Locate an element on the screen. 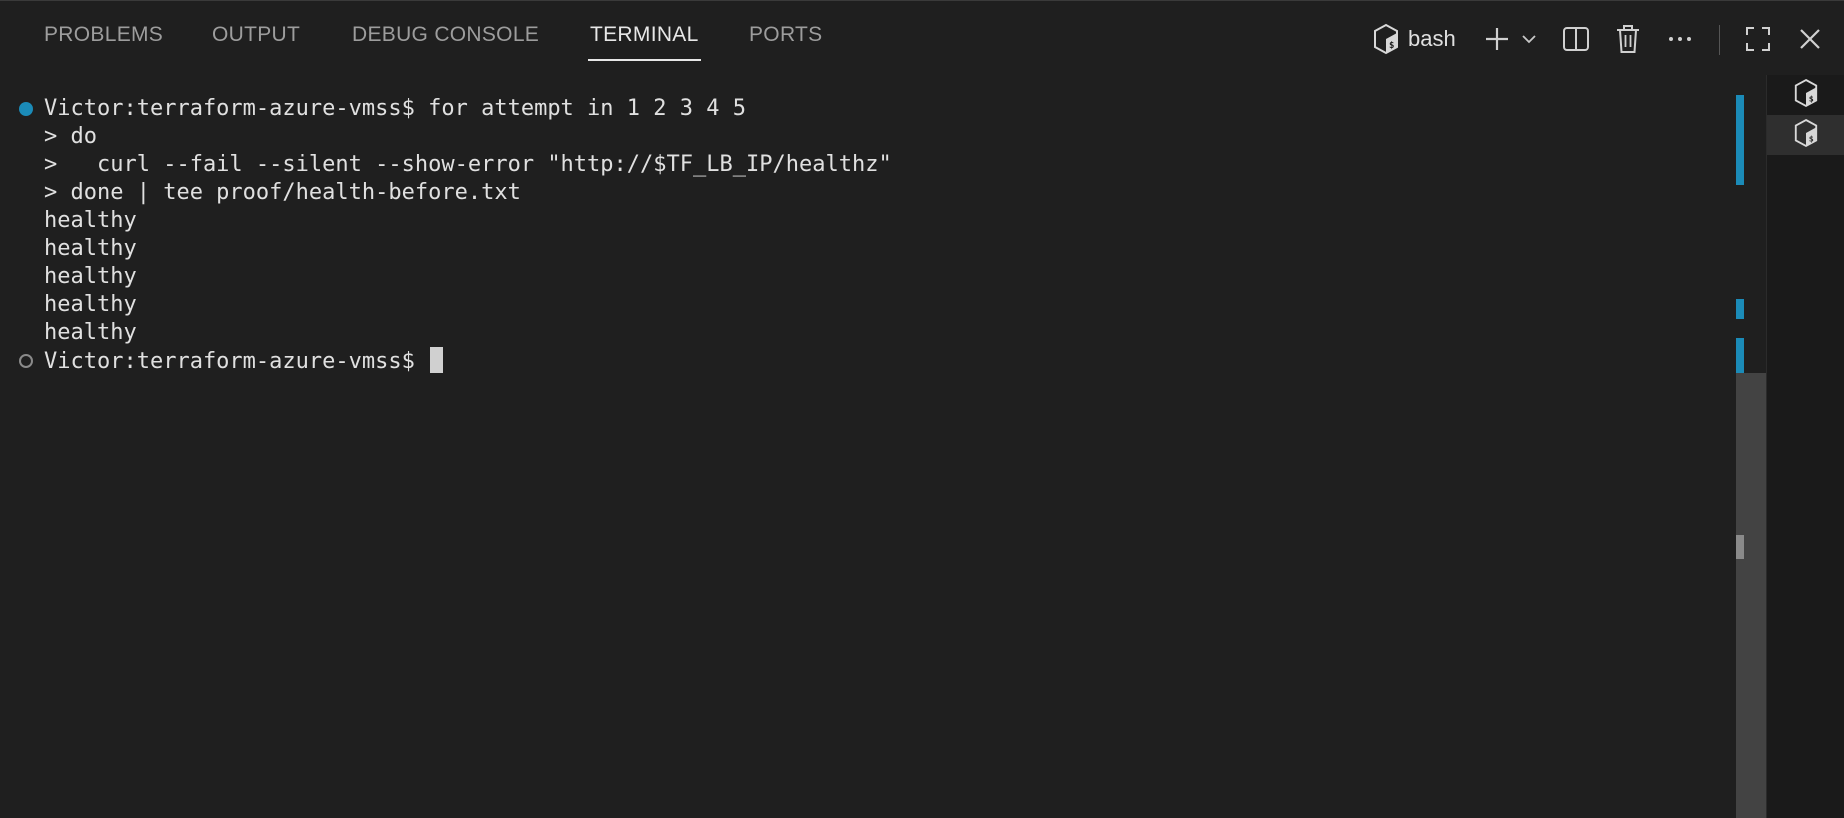 This screenshot has height=818, width=1844. terminal-list-item-selected: $ is located at coordinates (1805, 135).